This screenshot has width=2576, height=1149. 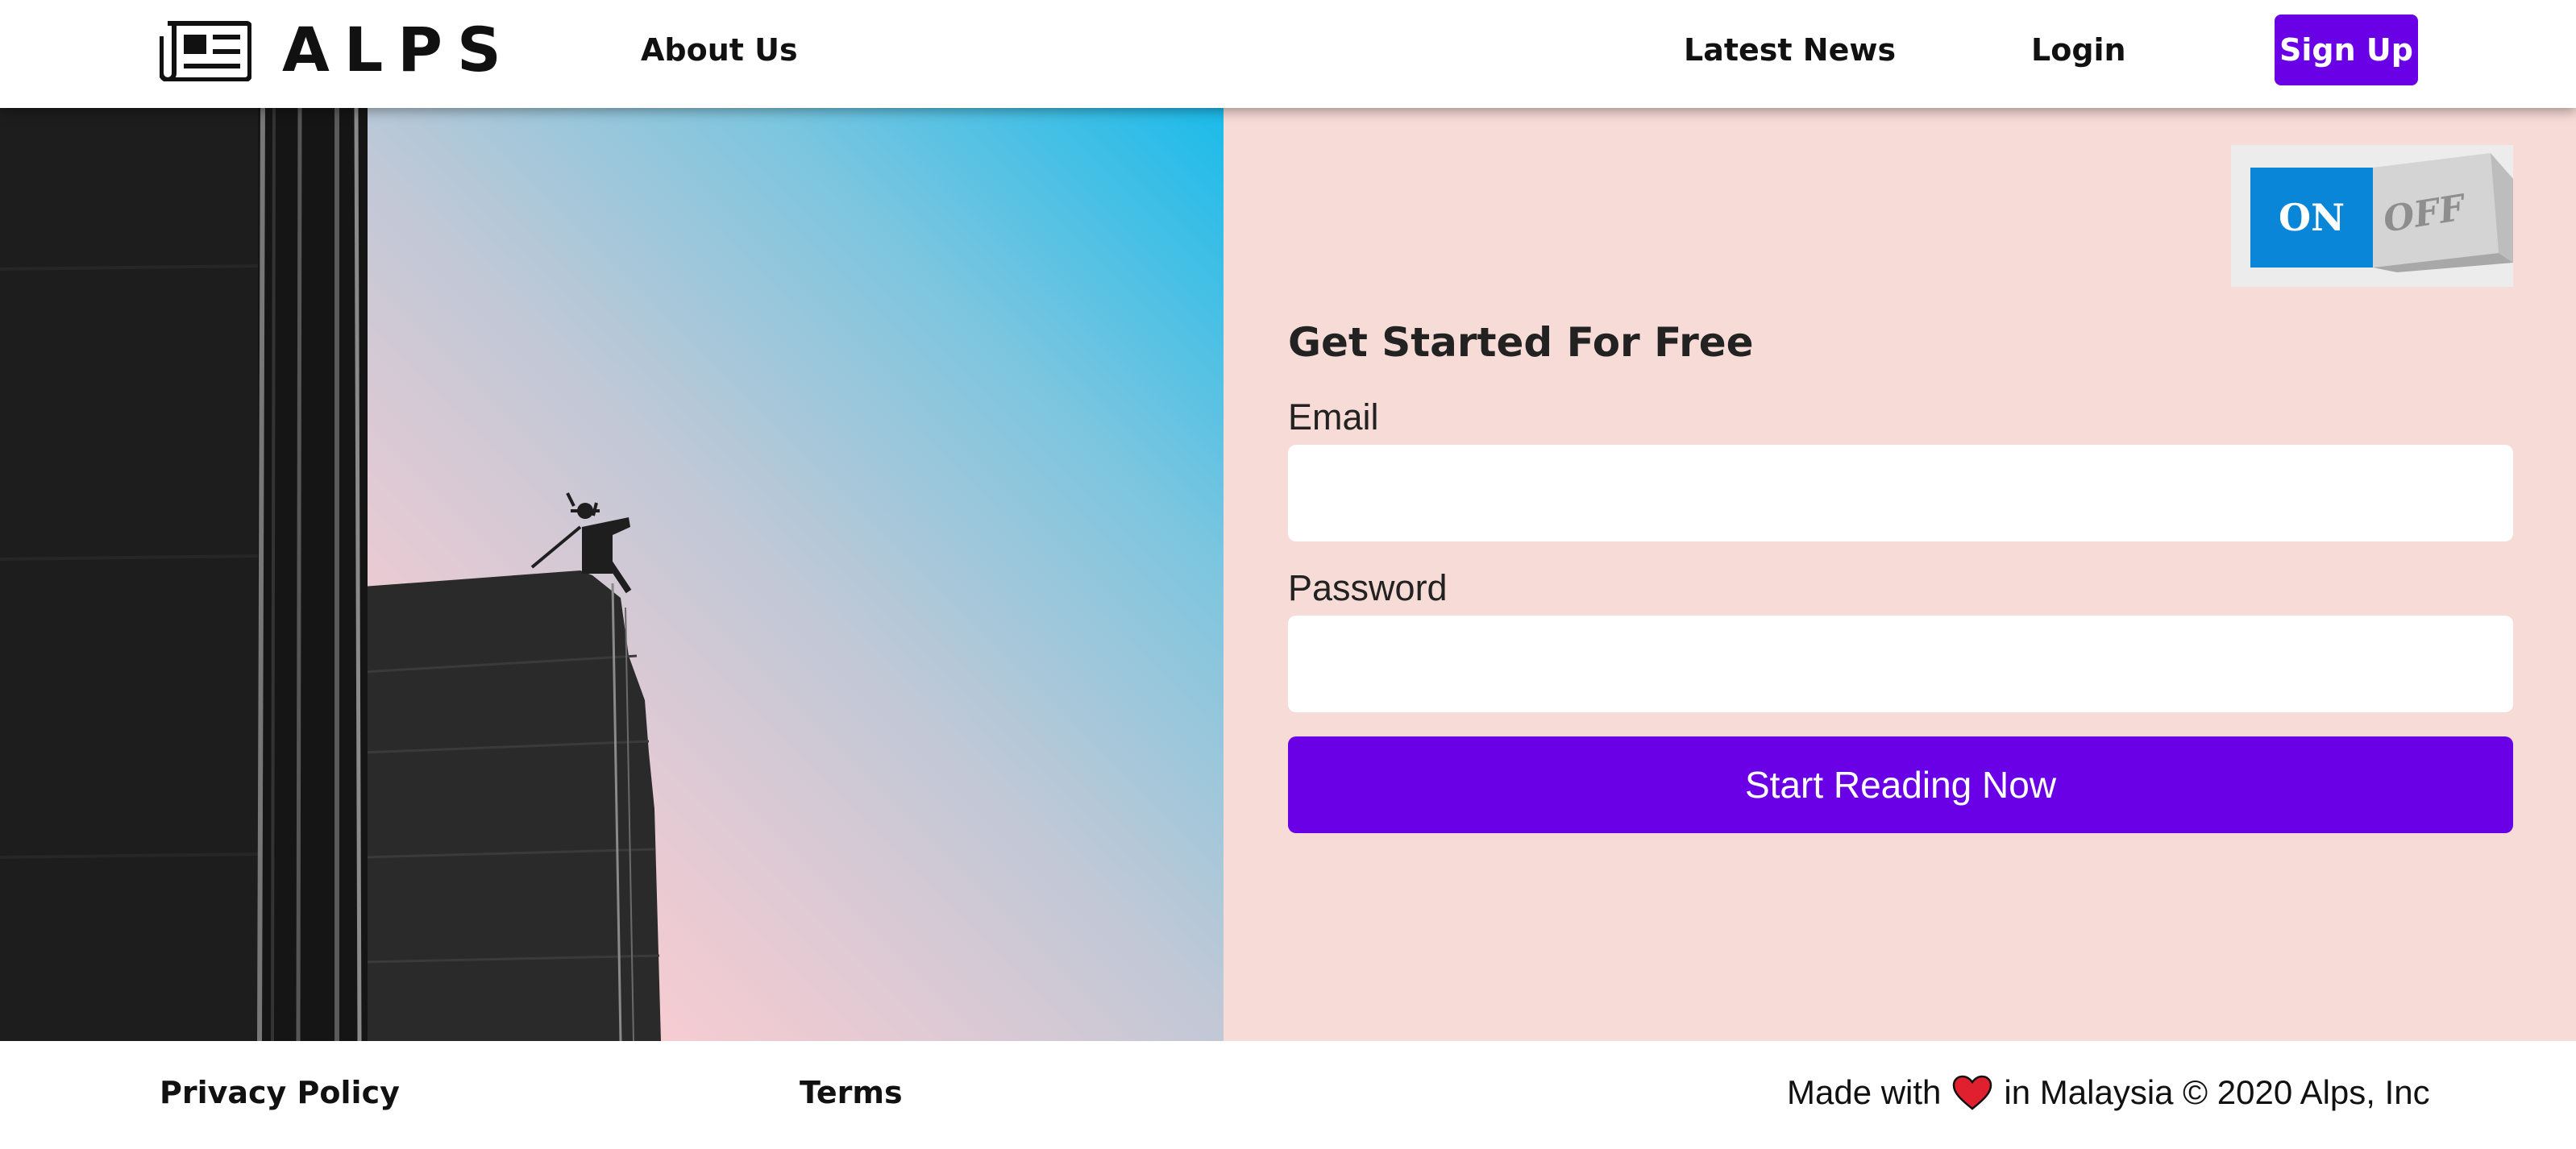 What do you see at coordinates (1368, 587) in the screenshot?
I see `password-label: Password` at bounding box center [1368, 587].